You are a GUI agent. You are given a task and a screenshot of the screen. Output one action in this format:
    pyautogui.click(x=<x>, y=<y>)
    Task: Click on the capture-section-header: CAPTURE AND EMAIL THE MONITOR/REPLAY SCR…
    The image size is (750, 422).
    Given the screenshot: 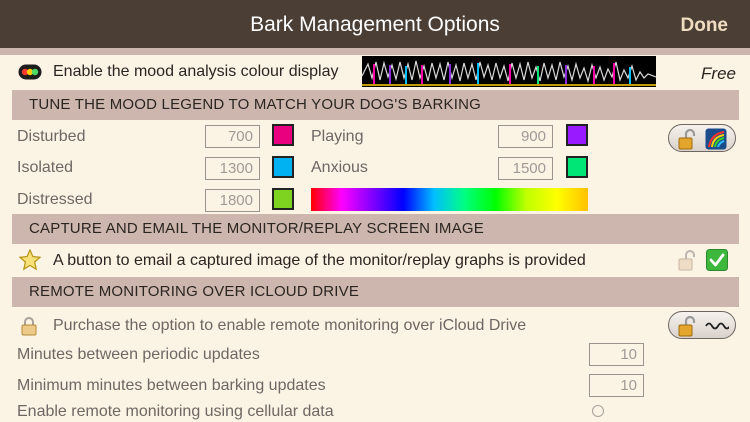 What is the action you would take?
    pyautogui.click(x=375, y=229)
    